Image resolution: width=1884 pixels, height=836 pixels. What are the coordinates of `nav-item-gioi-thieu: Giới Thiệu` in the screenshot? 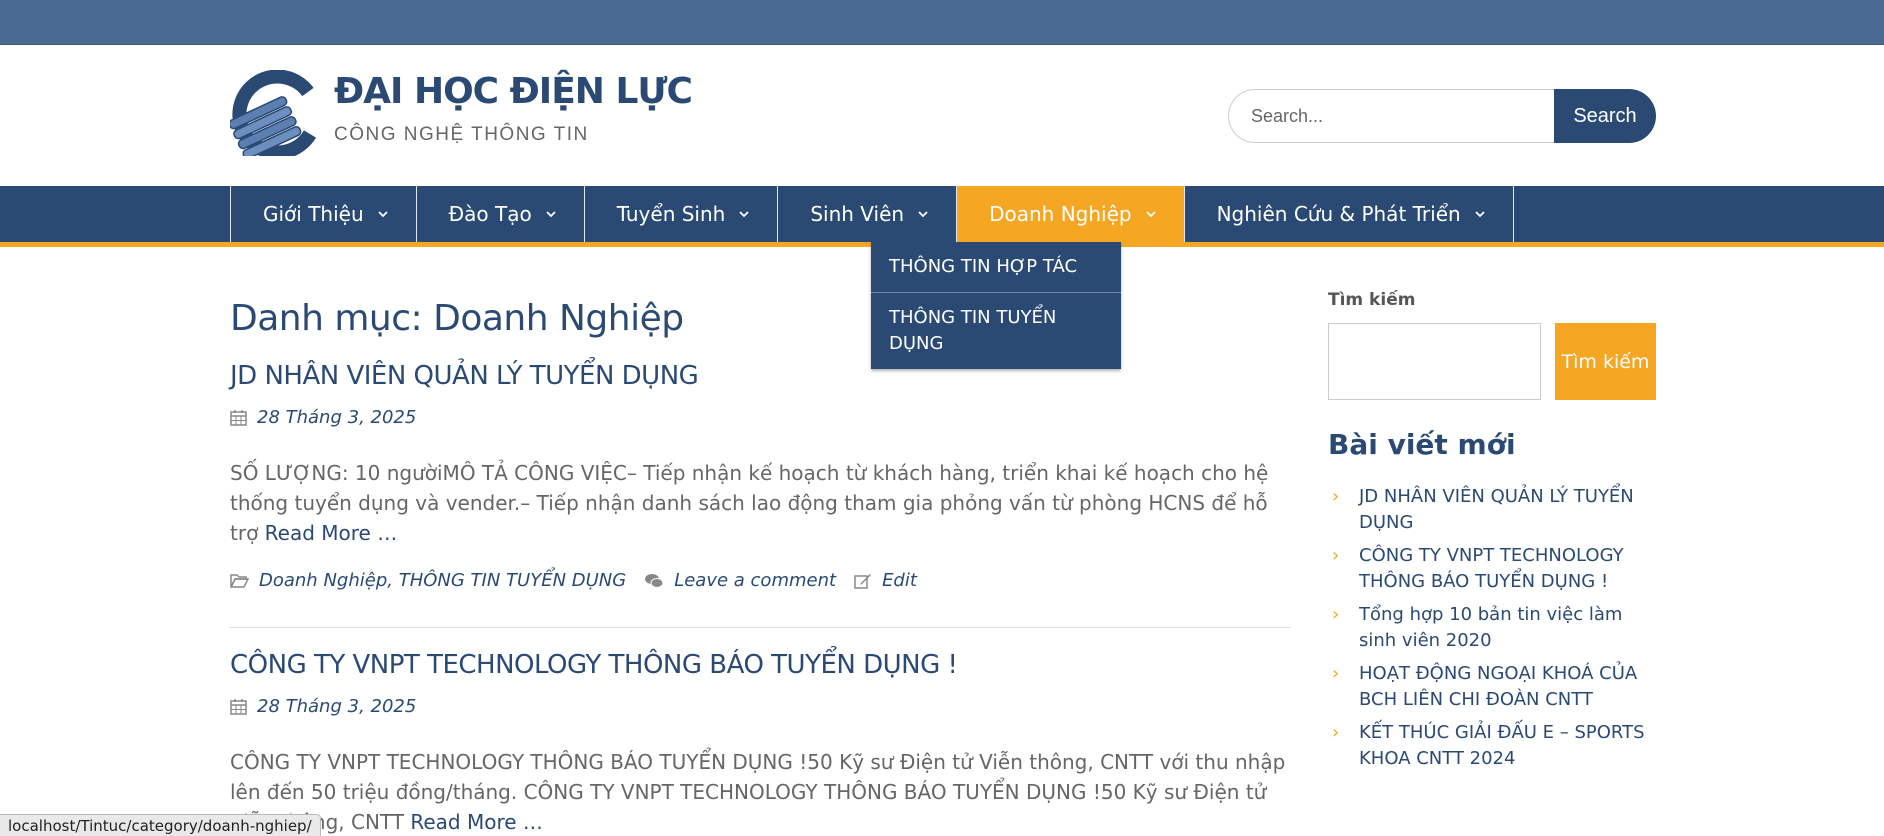 It's located at (324, 214).